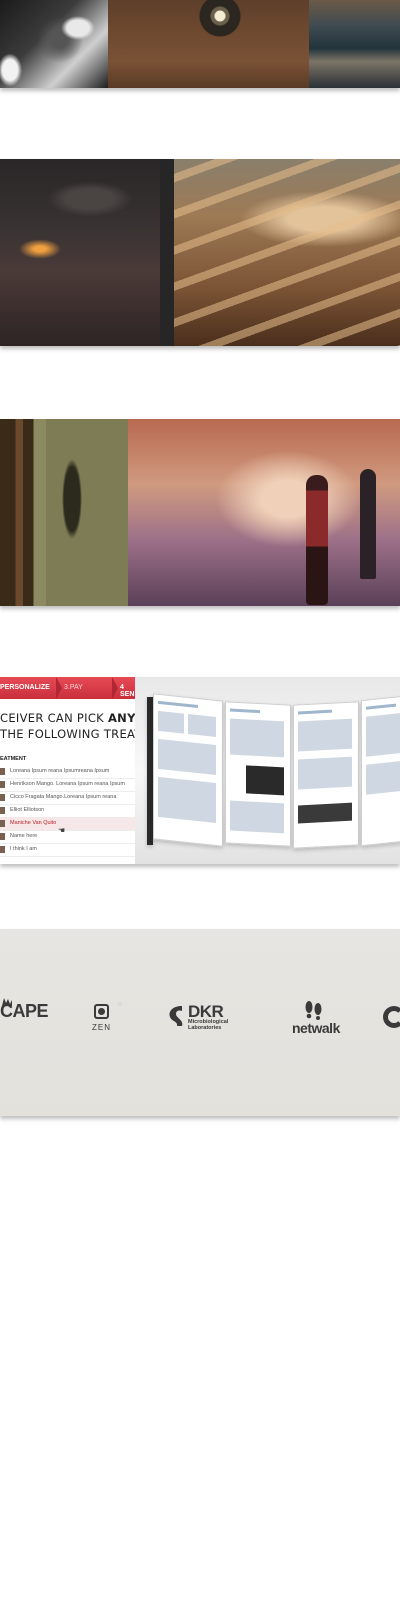 This screenshot has width=400, height=1615. What do you see at coordinates (368, 524) in the screenshot?
I see `walking-man-figure` at bounding box center [368, 524].